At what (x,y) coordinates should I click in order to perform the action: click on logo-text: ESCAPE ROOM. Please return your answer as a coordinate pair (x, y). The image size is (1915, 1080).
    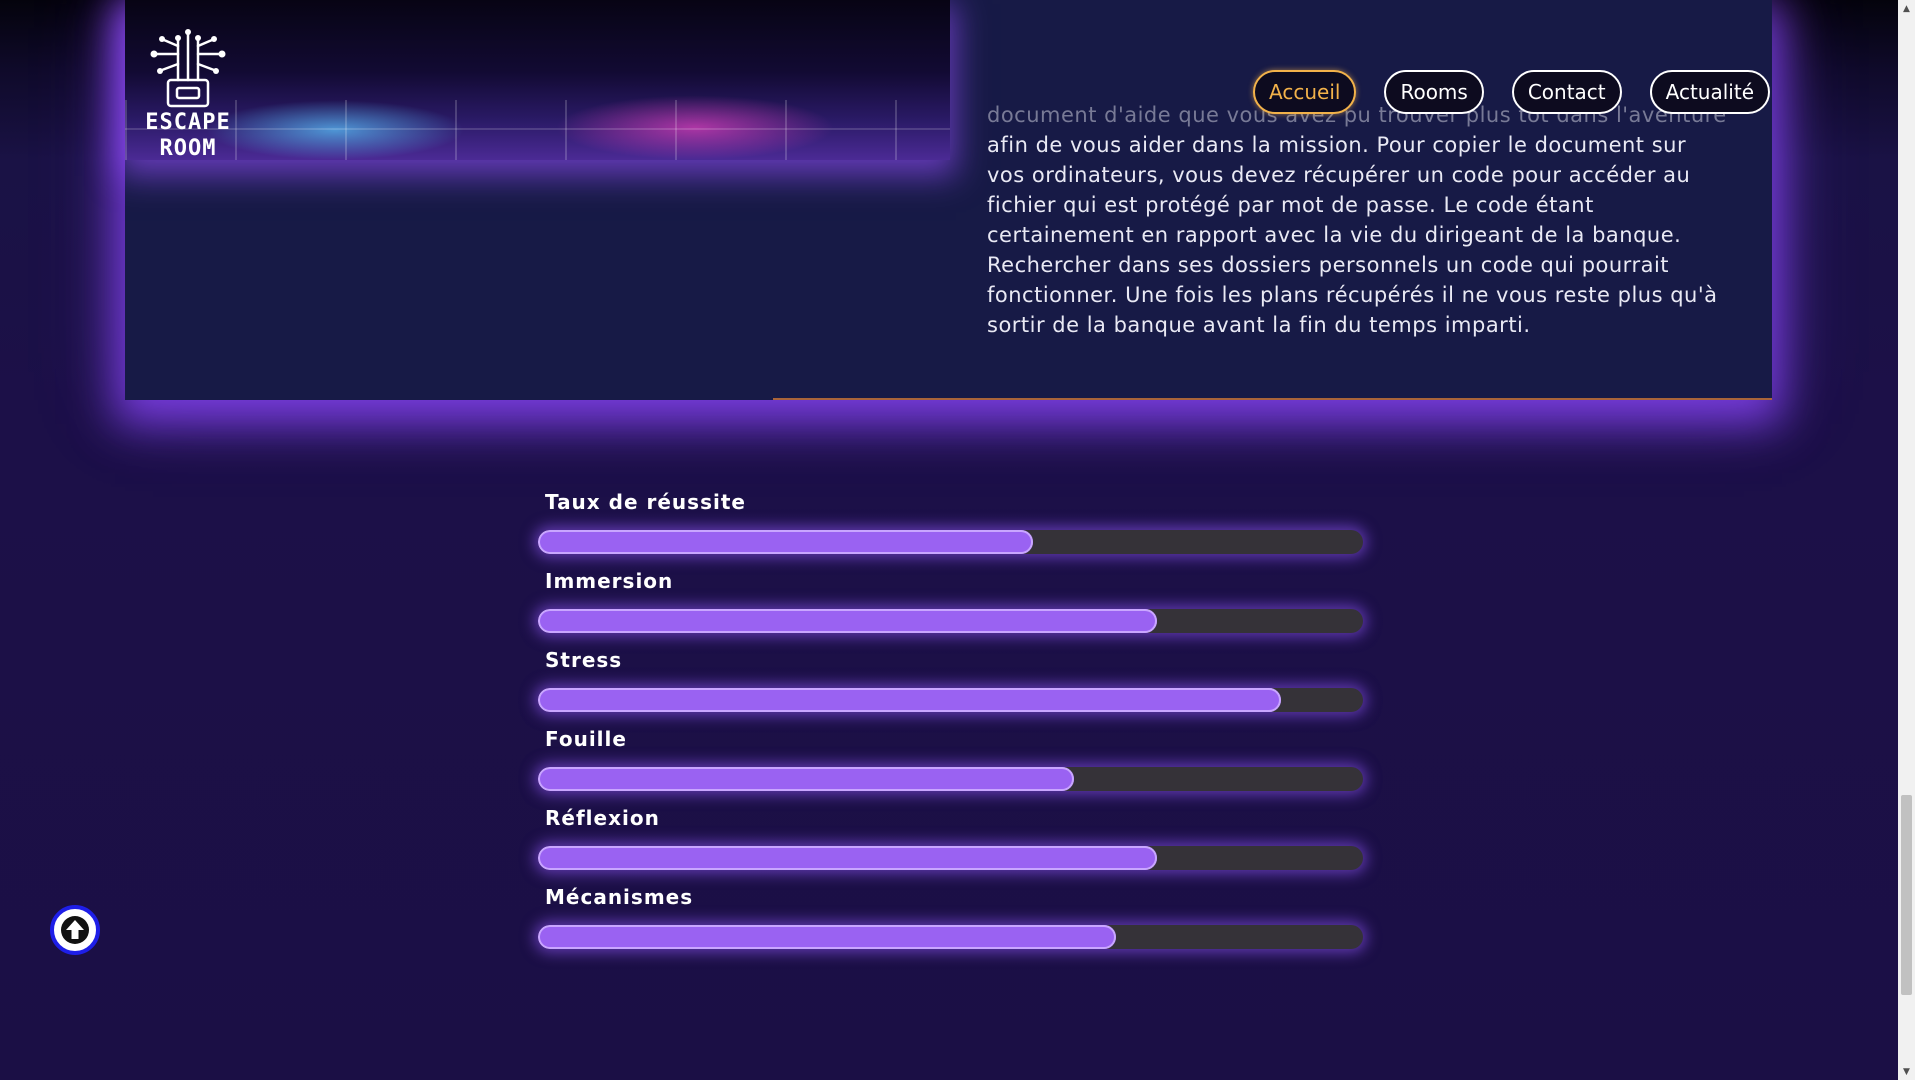
    Looking at the image, I should click on (188, 136).